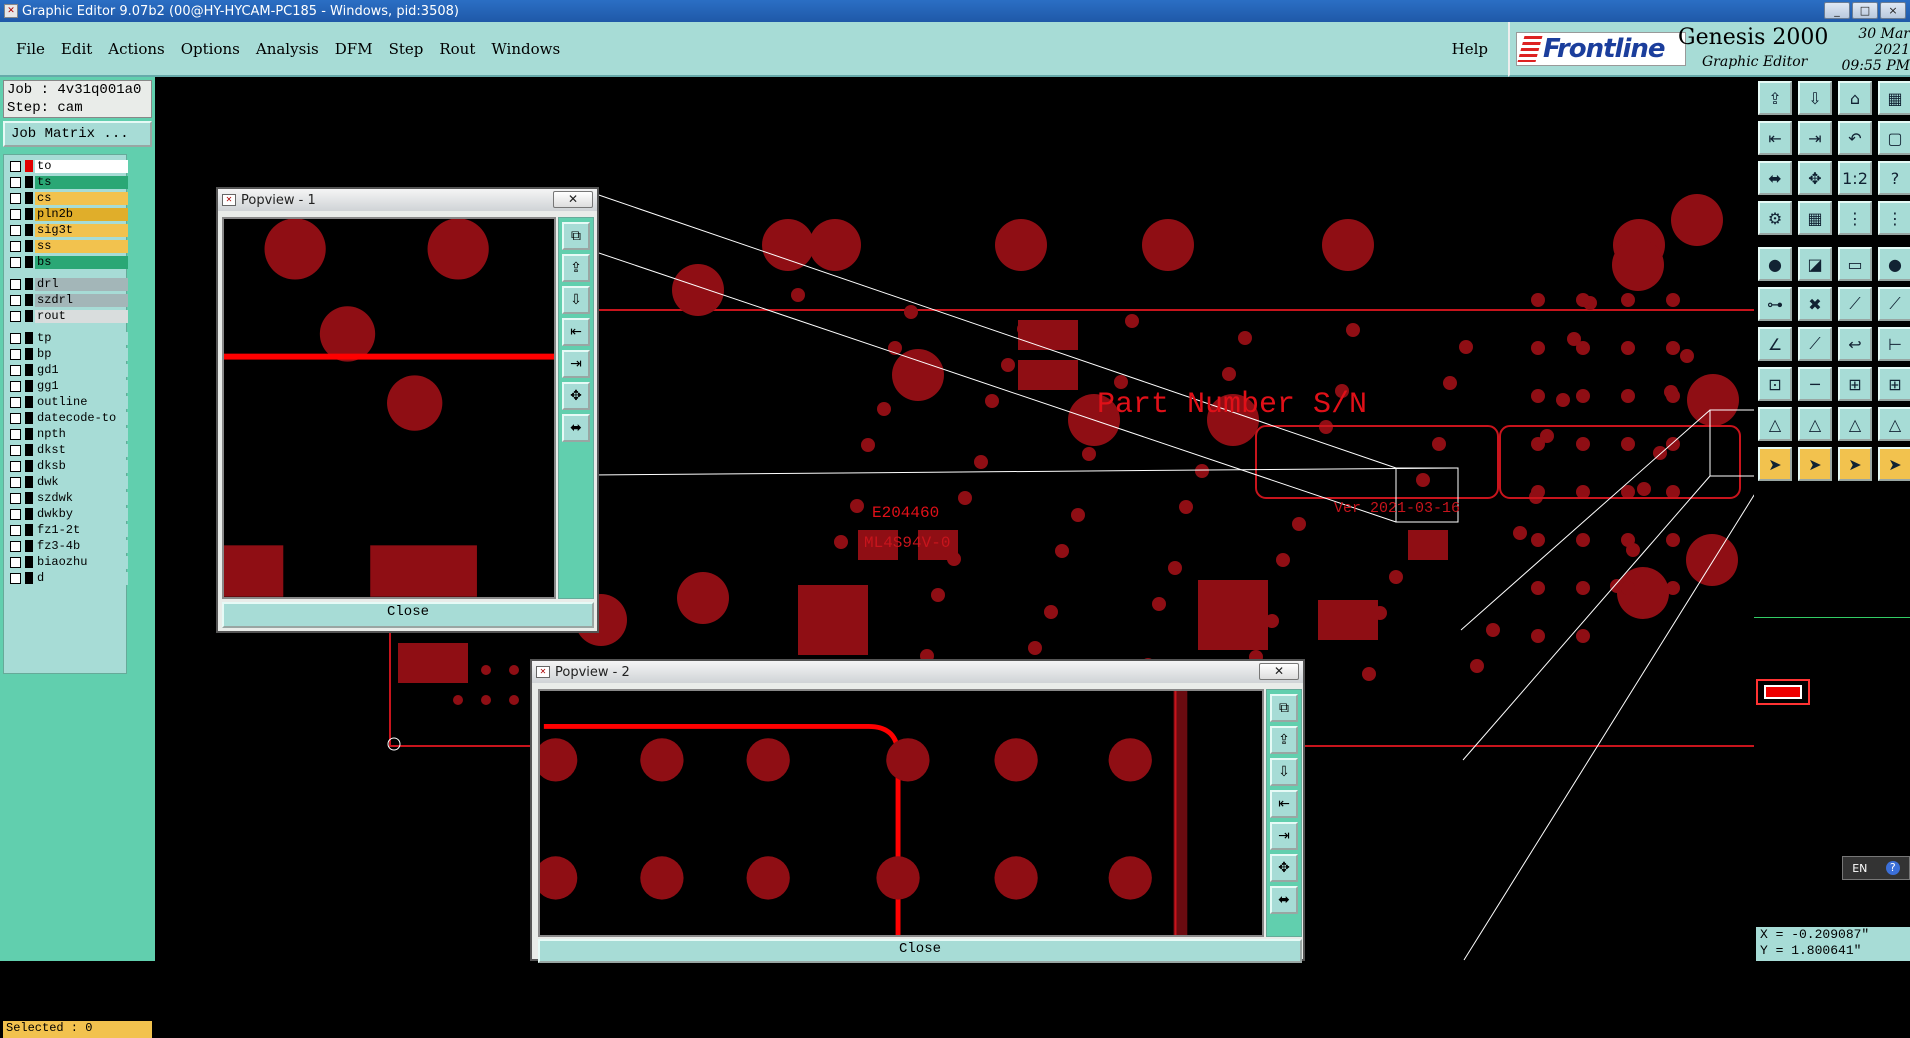 The image size is (1910, 1038). Describe the element at coordinates (408, 615) in the screenshot. I see `popview-1-close-button: Close` at that location.